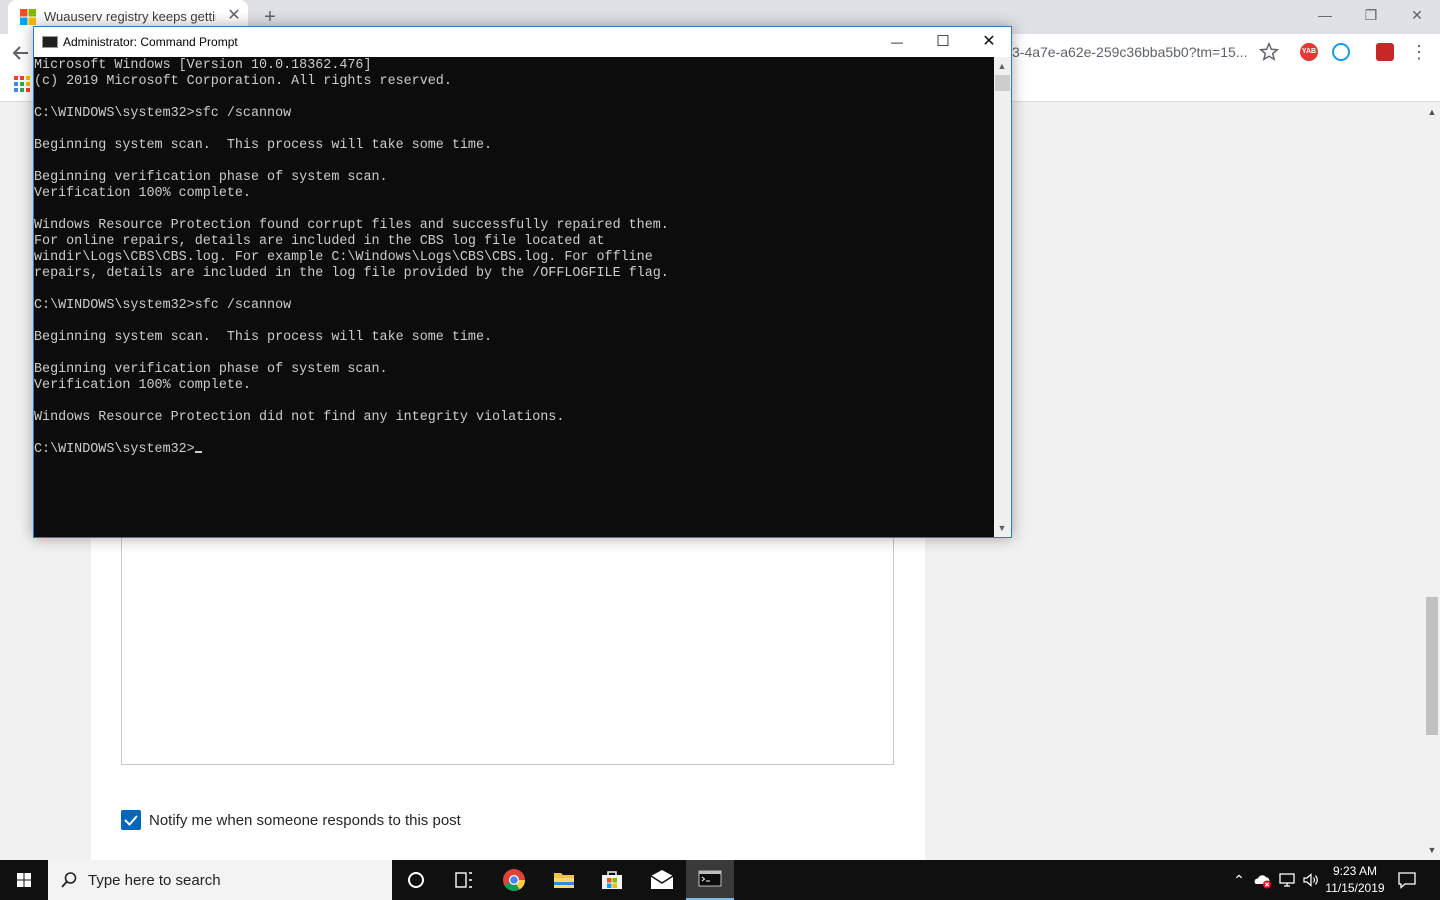  What do you see at coordinates (154, 880) in the screenshot?
I see `search-placeholder: Type here to search` at bounding box center [154, 880].